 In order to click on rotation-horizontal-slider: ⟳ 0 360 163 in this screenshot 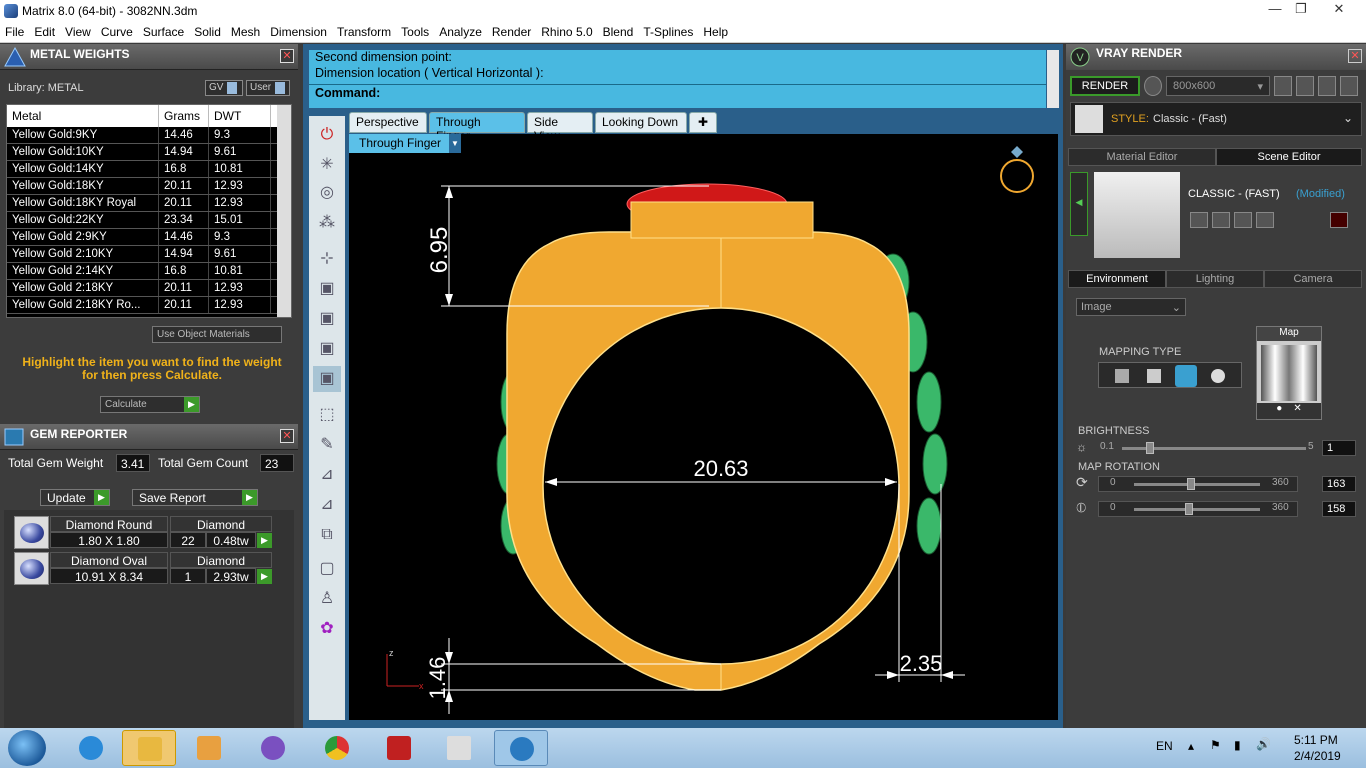, I will do `click(1216, 483)`.